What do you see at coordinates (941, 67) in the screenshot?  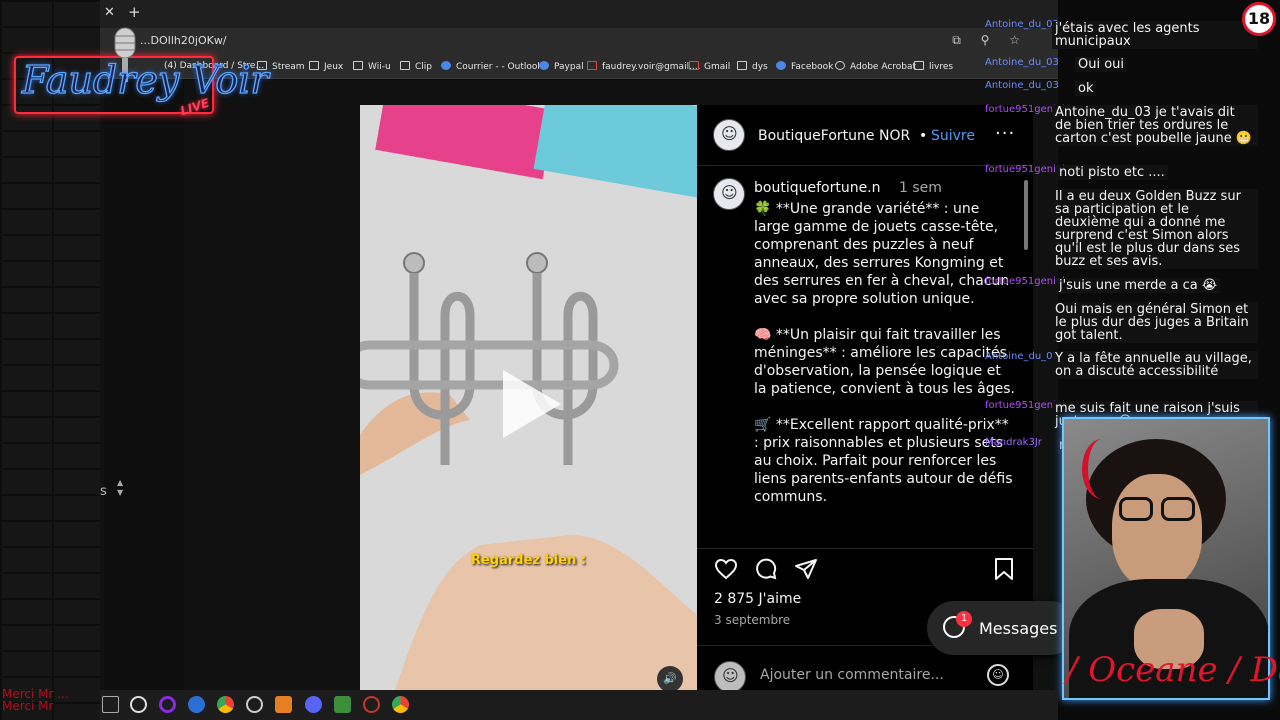 I see `bookmark-label: livres` at bounding box center [941, 67].